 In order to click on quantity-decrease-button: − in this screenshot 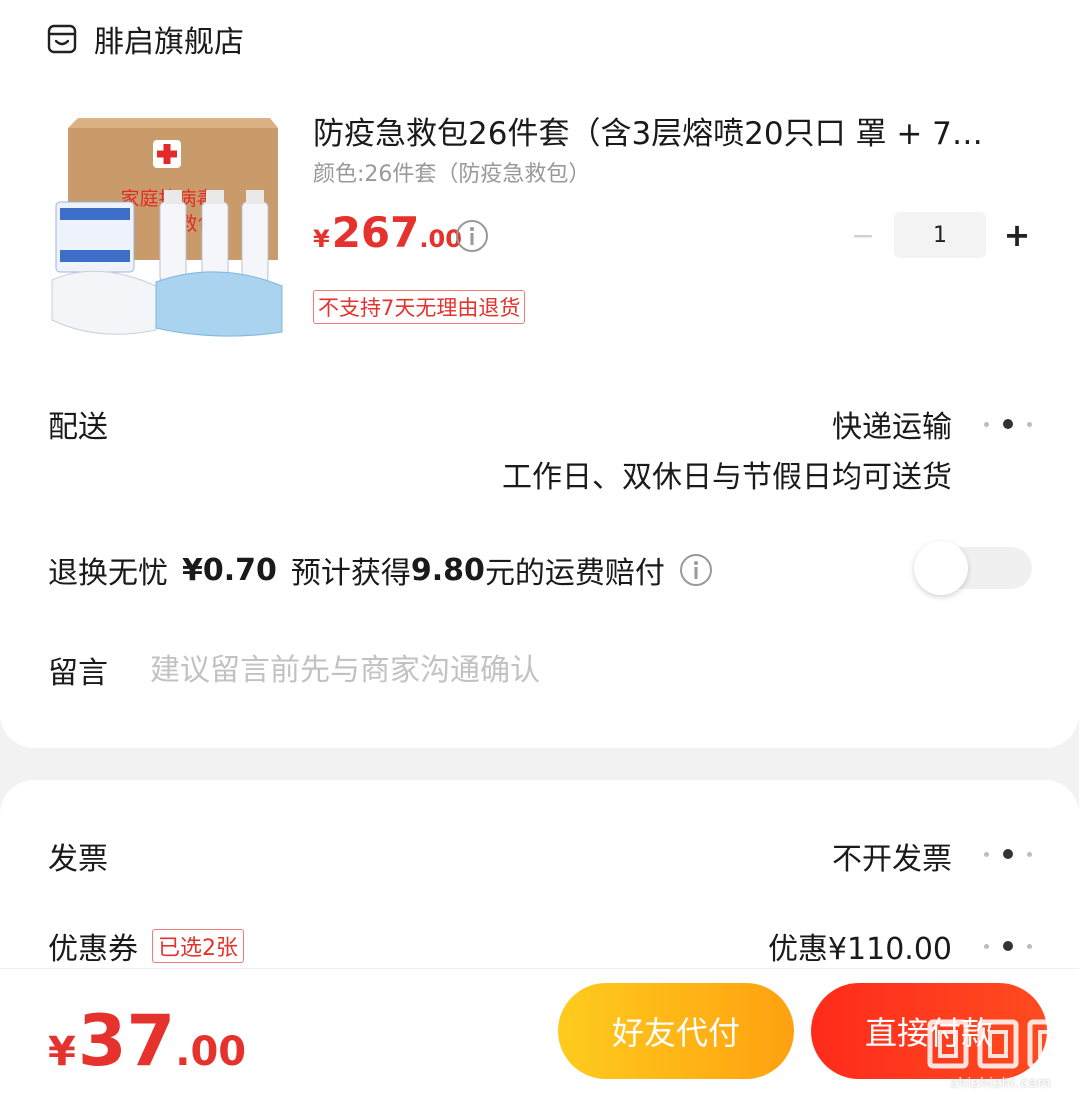, I will do `click(863, 235)`.